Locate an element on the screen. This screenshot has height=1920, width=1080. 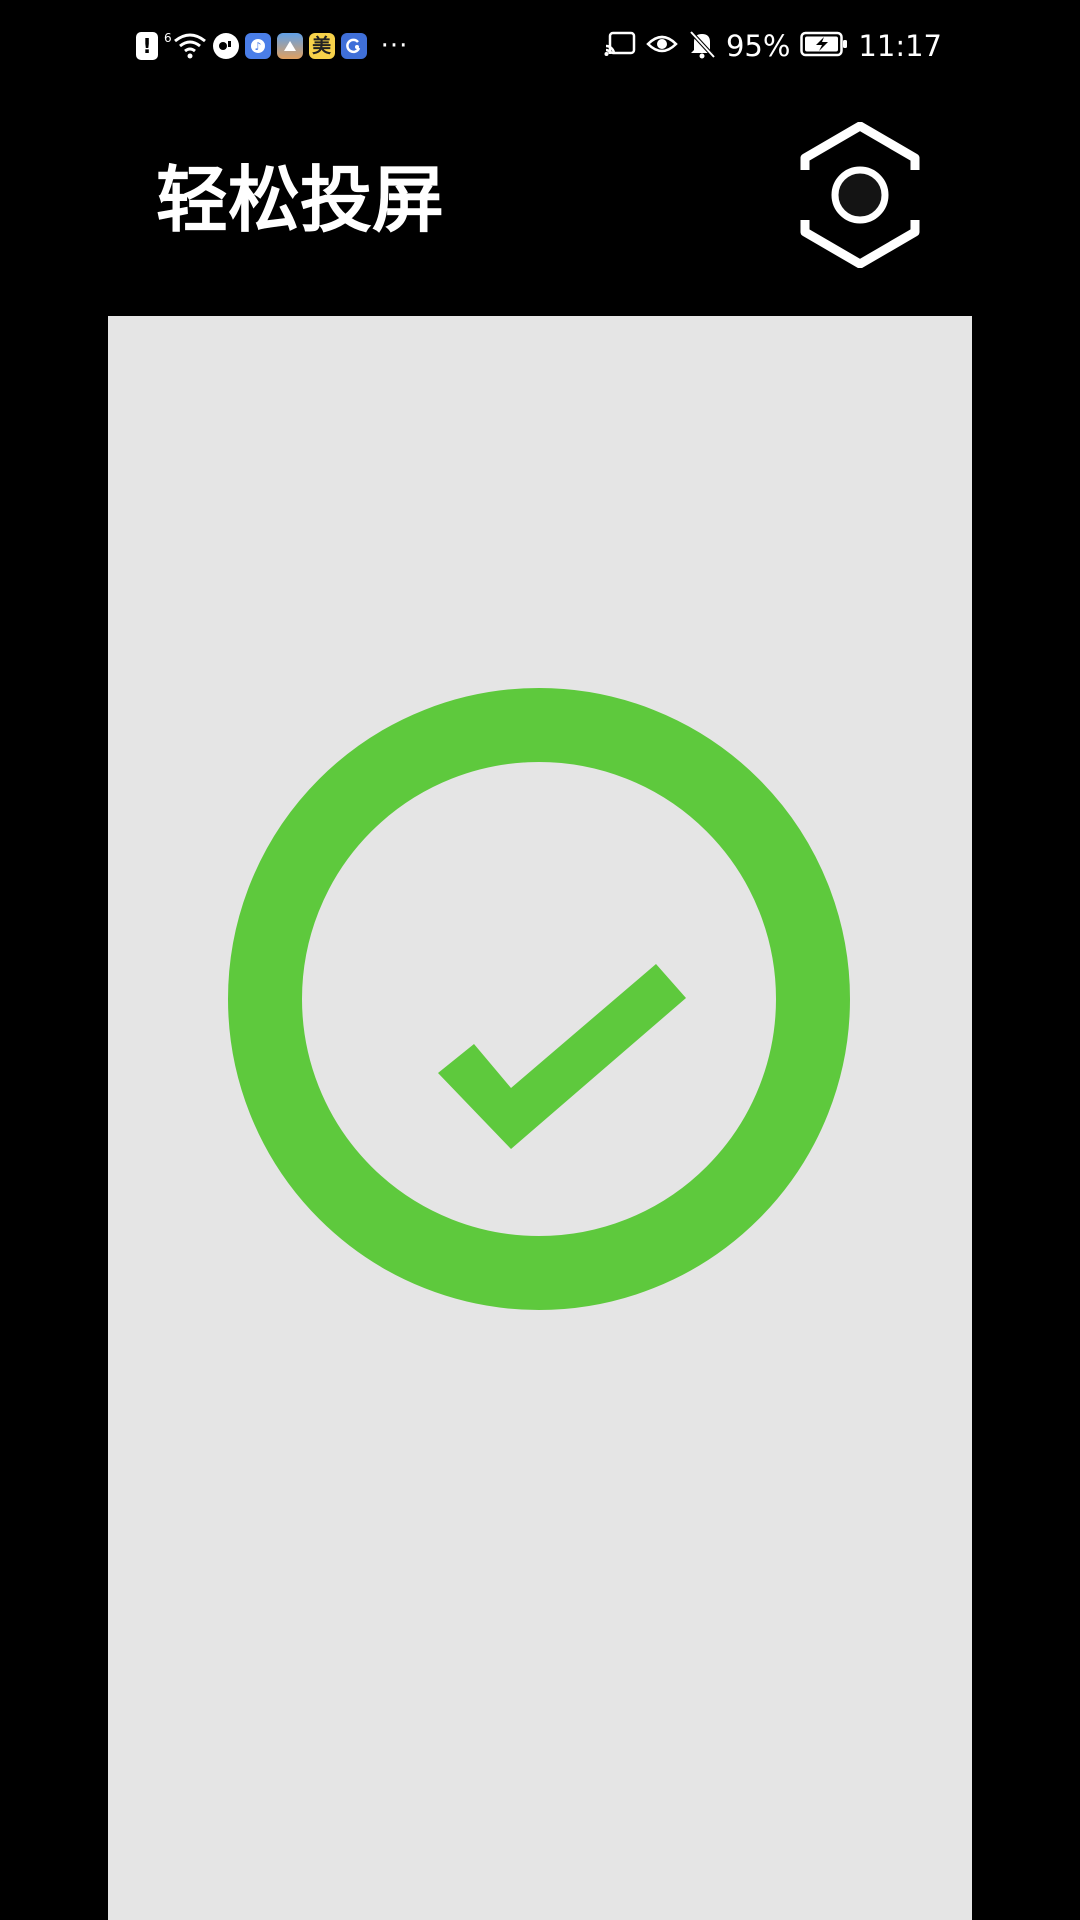
app-icon-2: ♪ is located at coordinates (257, 46).